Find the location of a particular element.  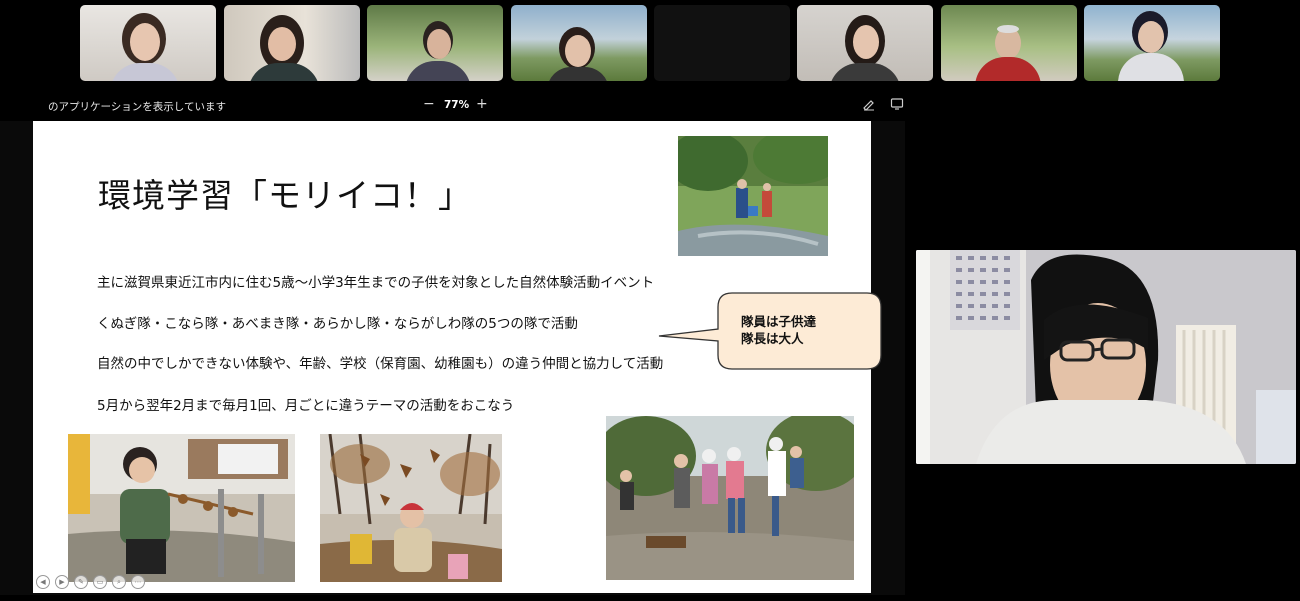

annotate-icon is located at coordinates (869, 104).